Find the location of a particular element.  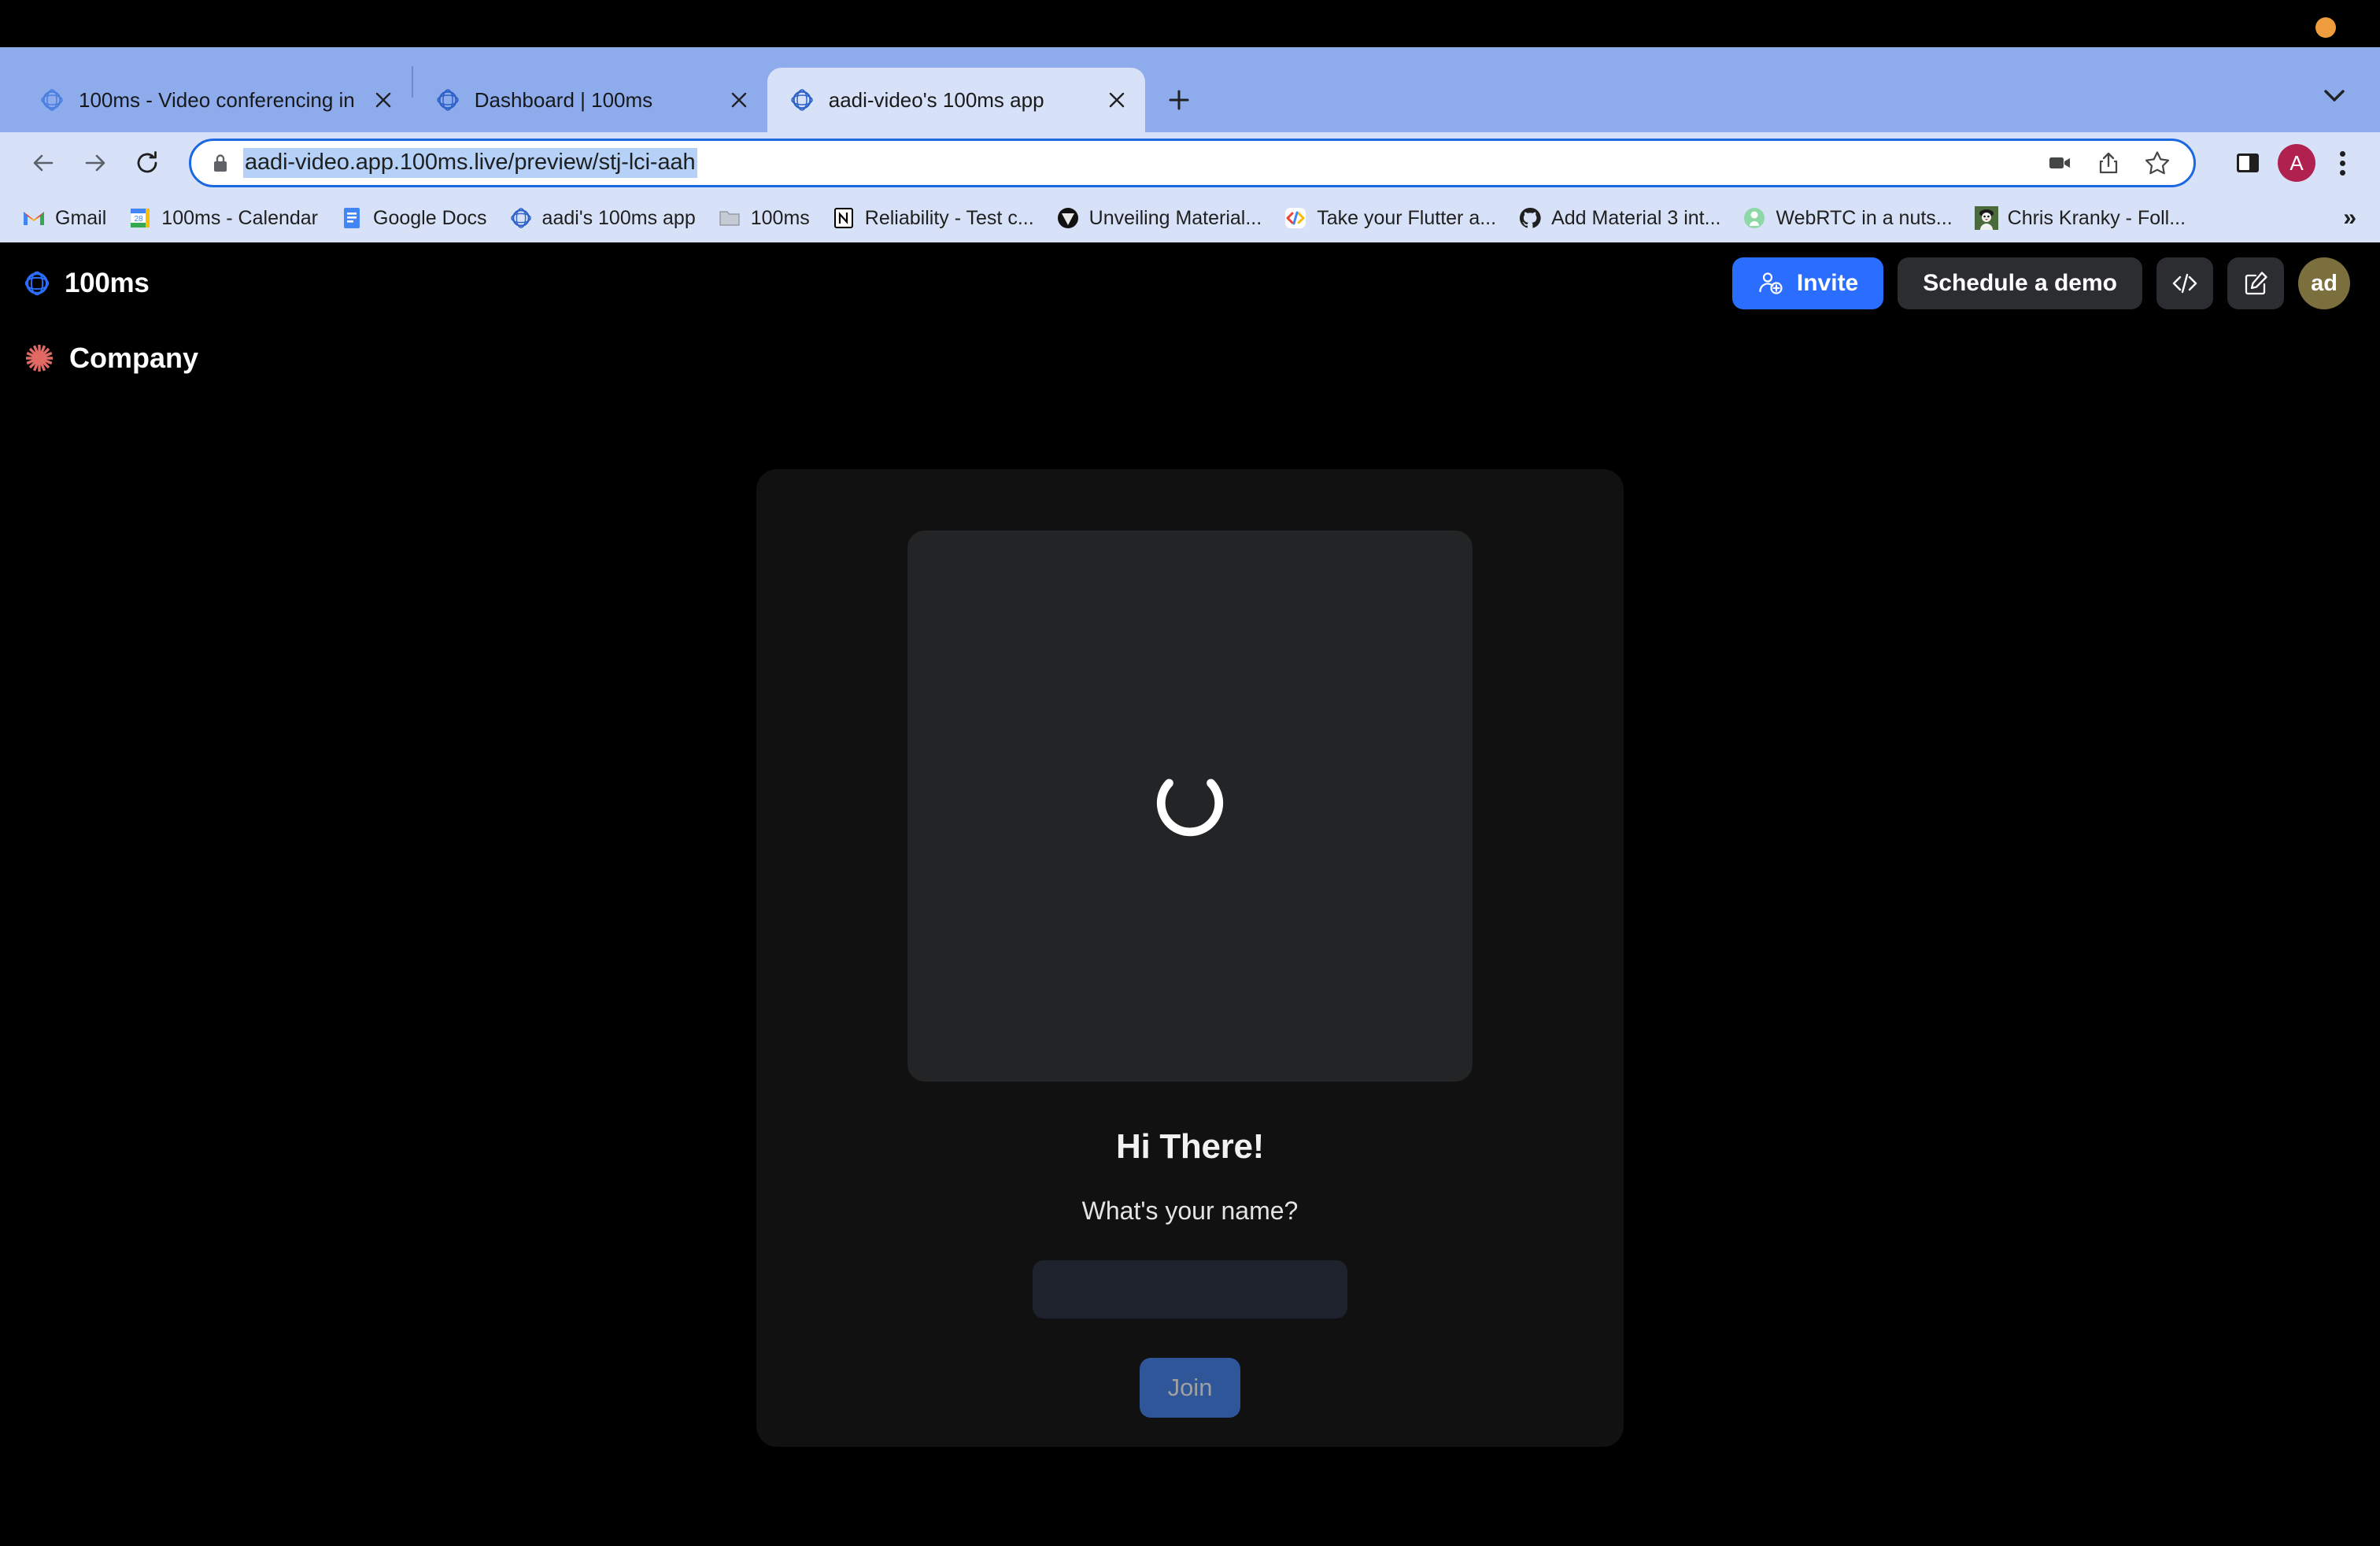

app-header-actions: Invite Schedule a demo ad is located at coordinates (2040, 283).